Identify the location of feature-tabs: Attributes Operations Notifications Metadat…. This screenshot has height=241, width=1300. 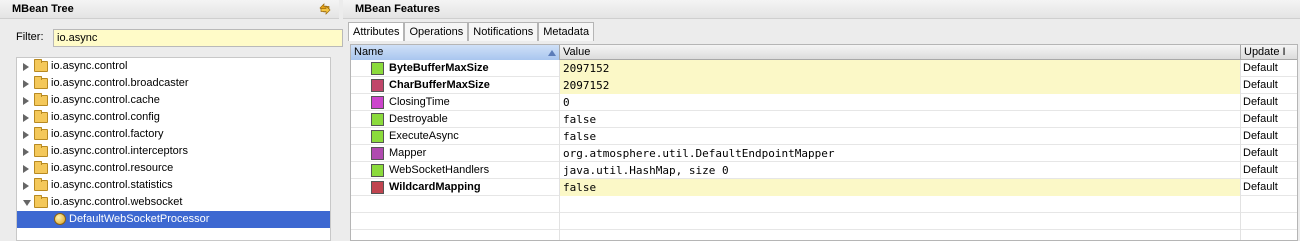
(471, 31).